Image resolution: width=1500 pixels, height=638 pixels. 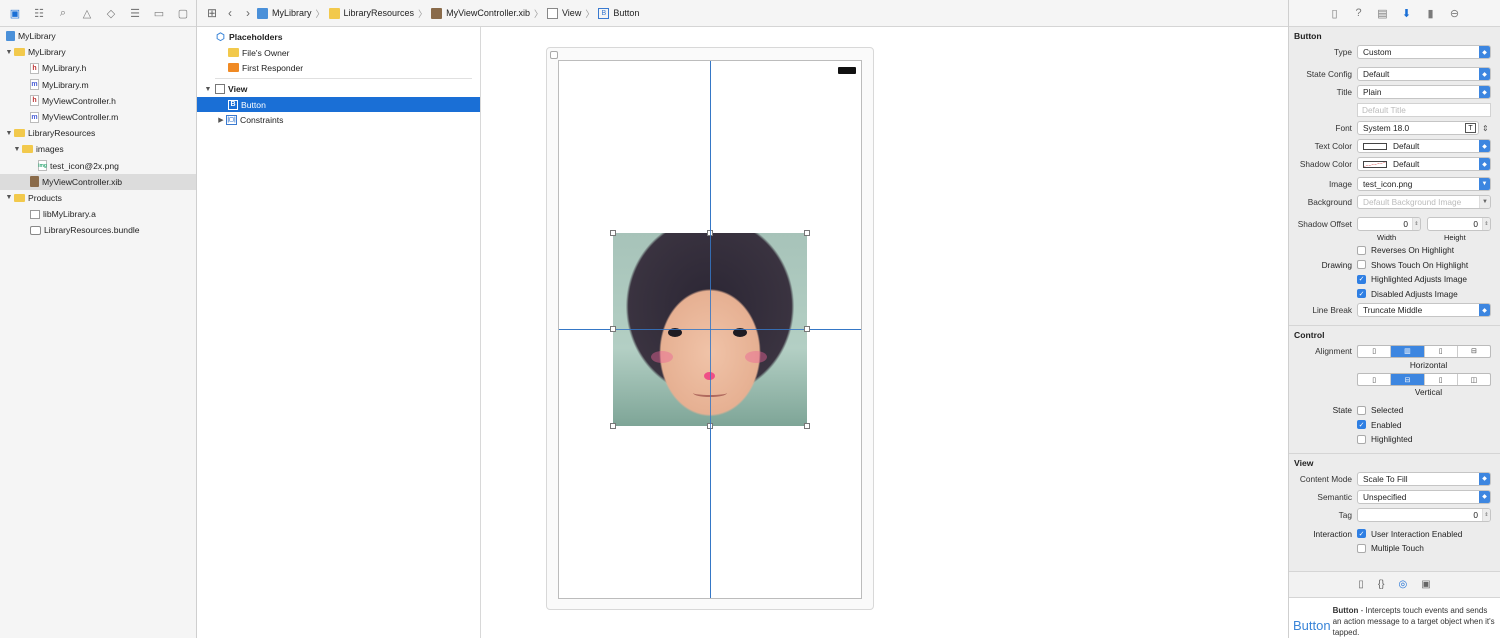 I want to click on tree-item: m MyLibrary.m, so click(x=98, y=85).